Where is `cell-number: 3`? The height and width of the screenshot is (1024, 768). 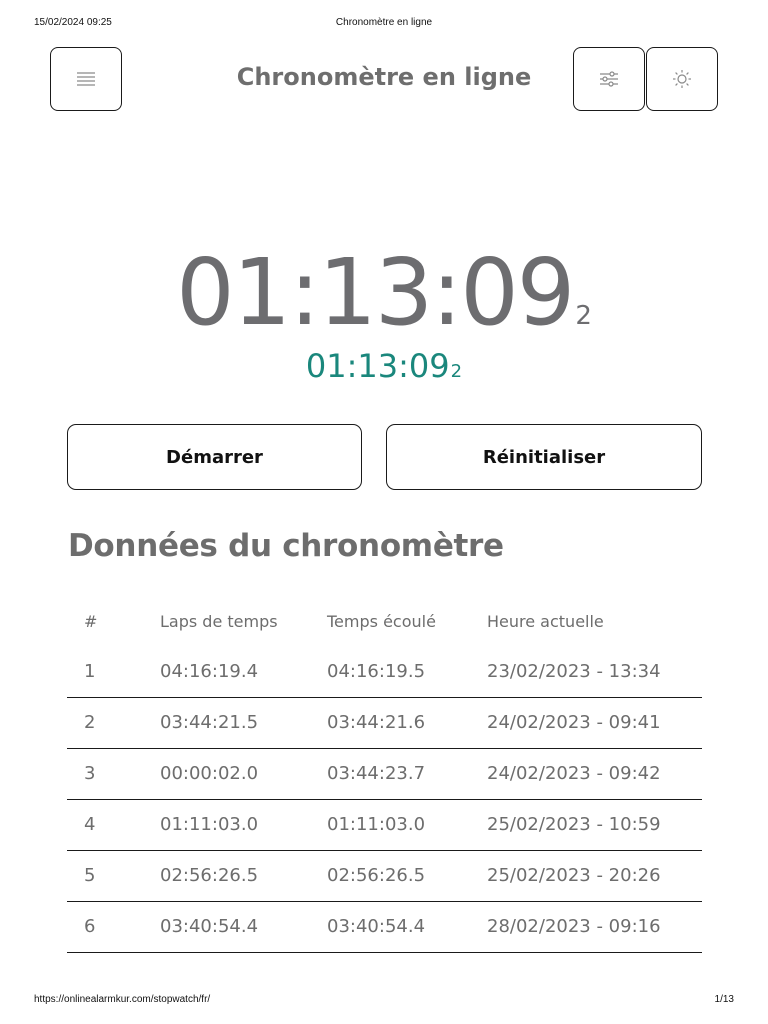
cell-number: 3 is located at coordinates (113, 774).